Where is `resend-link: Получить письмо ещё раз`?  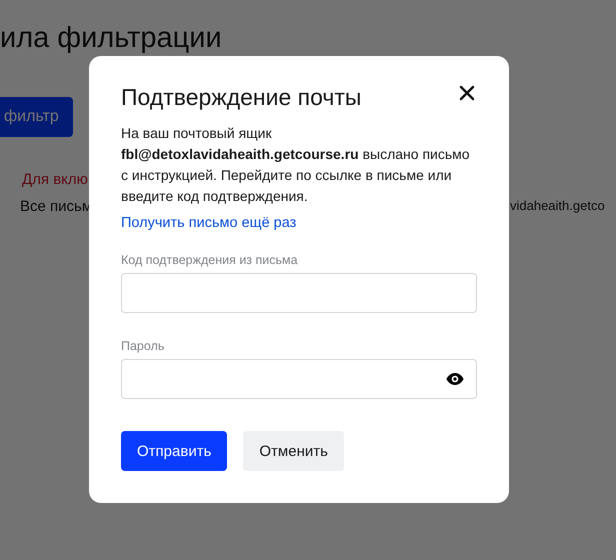 resend-link: Получить письмо ещё раз is located at coordinates (208, 223).